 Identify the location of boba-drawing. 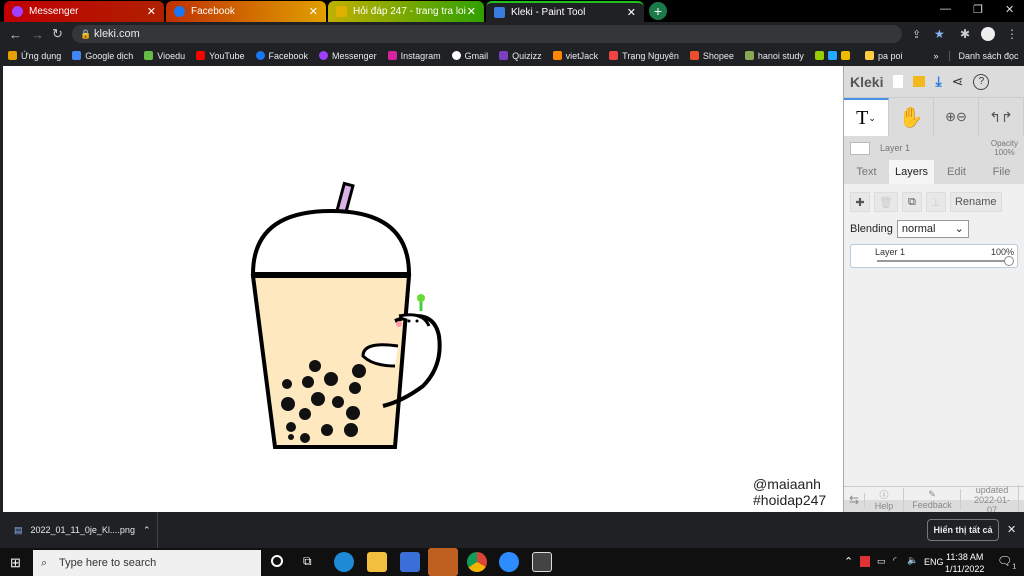
(346, 315).